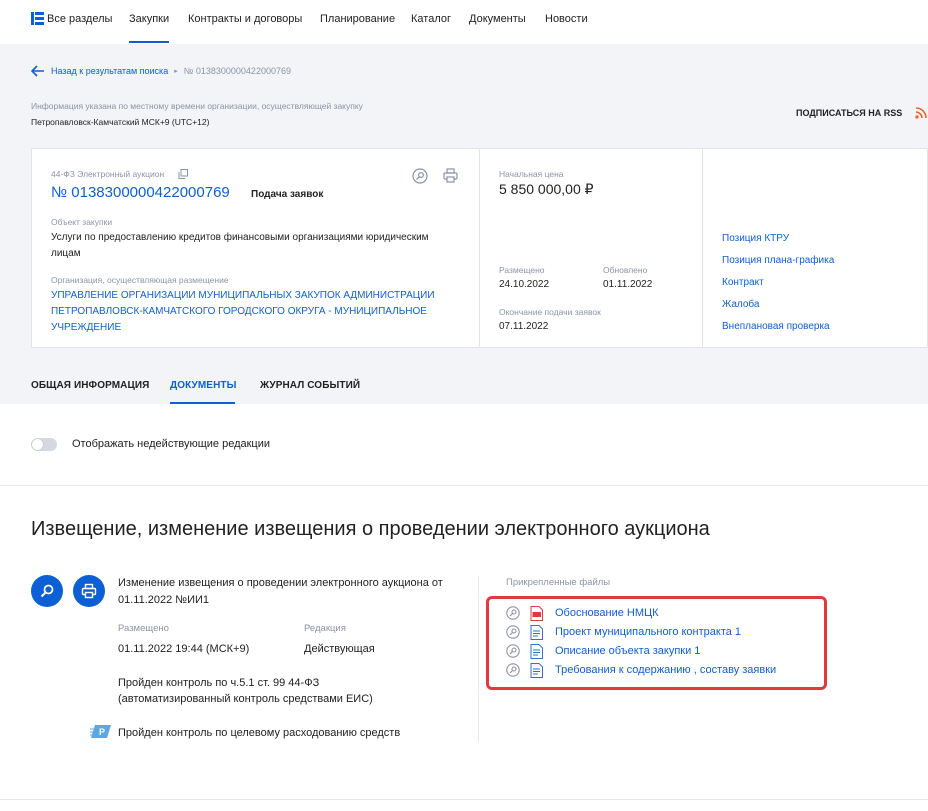  I want to click on purchase-stage: Подача заявок, so click(287, 194).